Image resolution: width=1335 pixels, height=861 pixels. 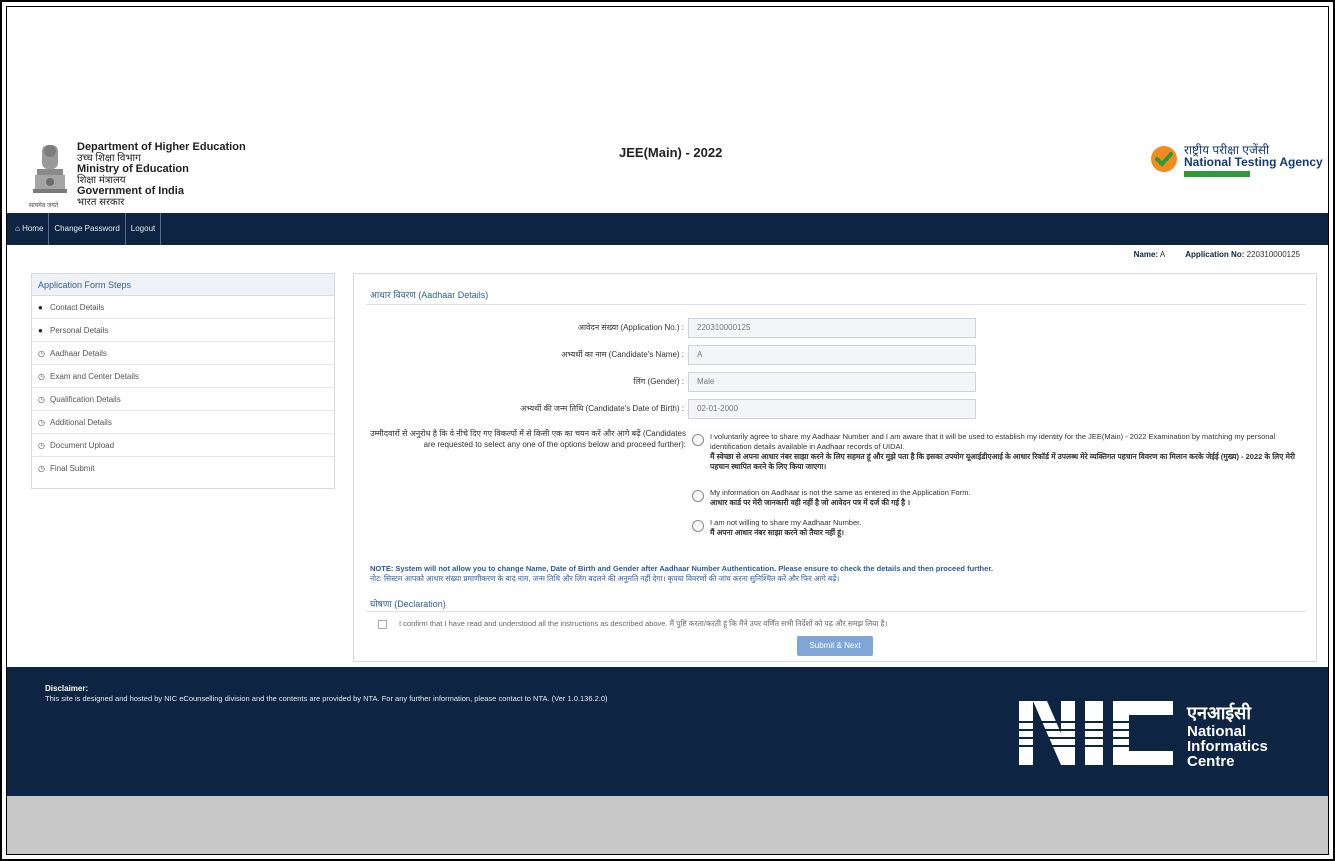 What do you see at coordinates (1098, 733) in the screenshot?
I see `nic-logo-icon` at bounding box center [1098, 733].